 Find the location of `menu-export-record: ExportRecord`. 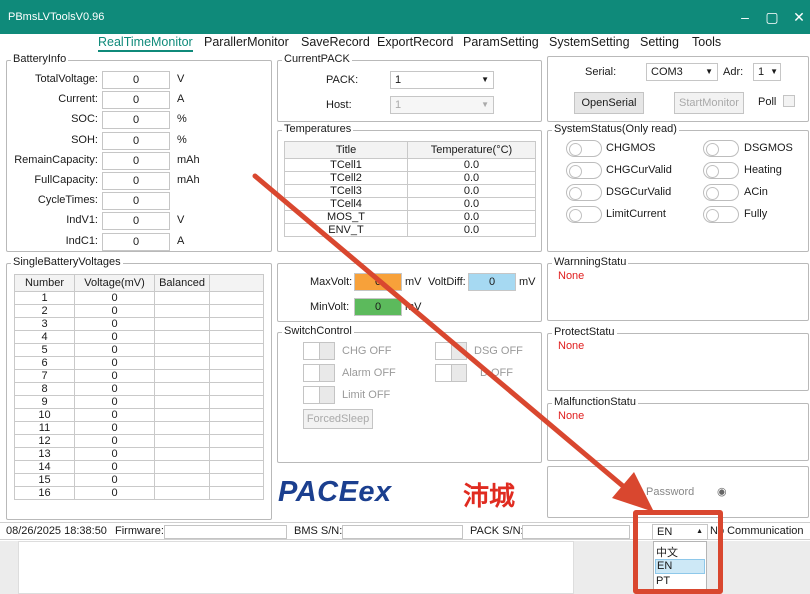

menu-export-record: ExportRecord is located at coordinates (415, 42).